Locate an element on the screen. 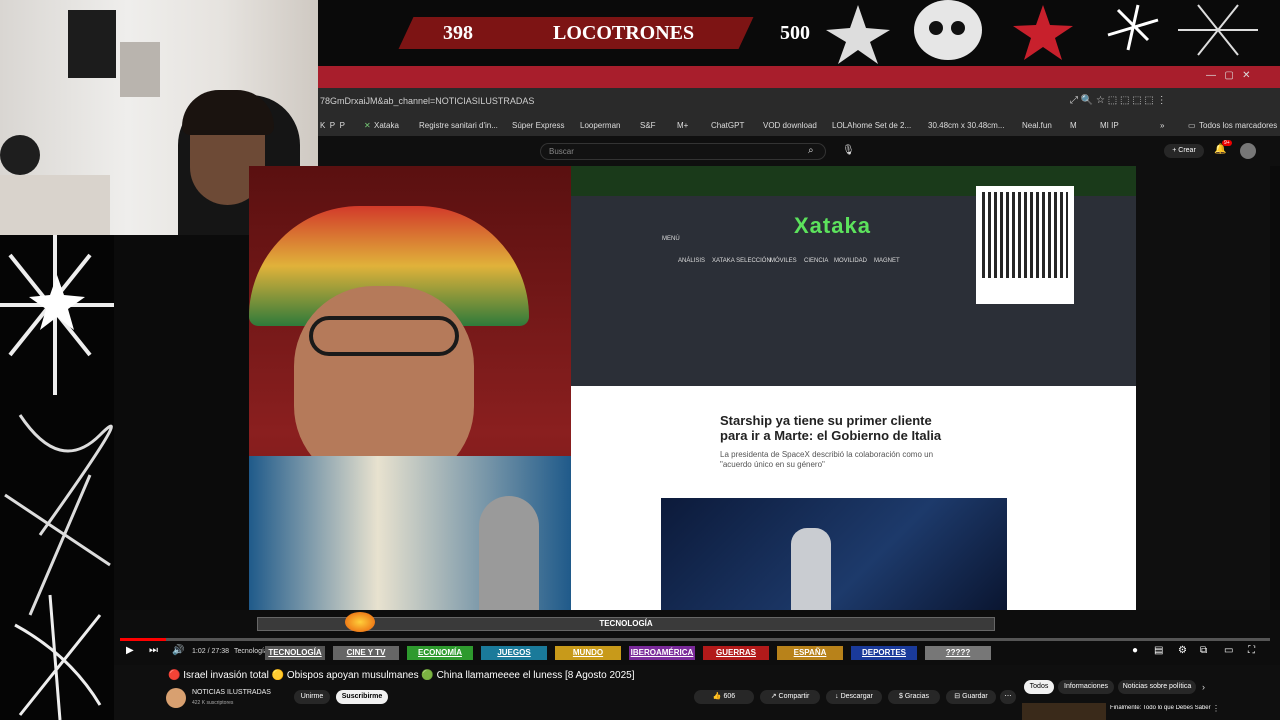  subscribe-button: Suscribirme is located at coordinates (362, 697).